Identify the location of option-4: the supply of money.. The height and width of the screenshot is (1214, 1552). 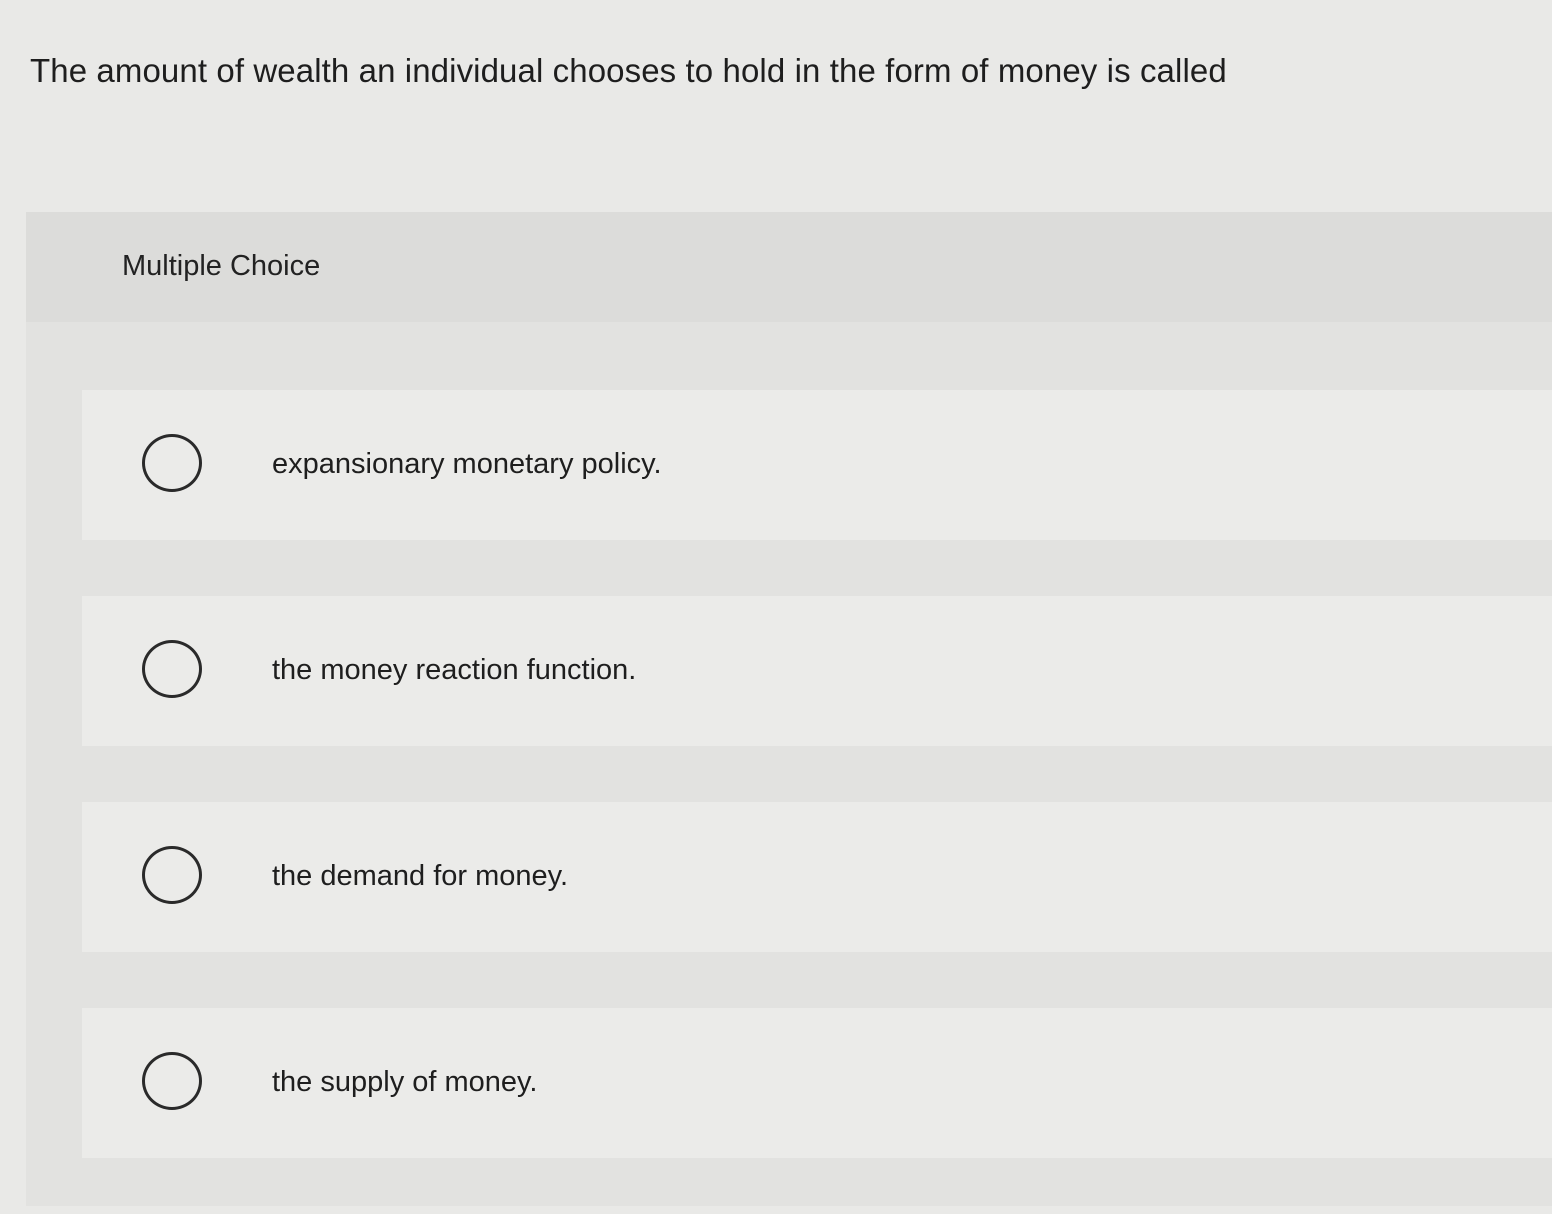
(817, 1083).